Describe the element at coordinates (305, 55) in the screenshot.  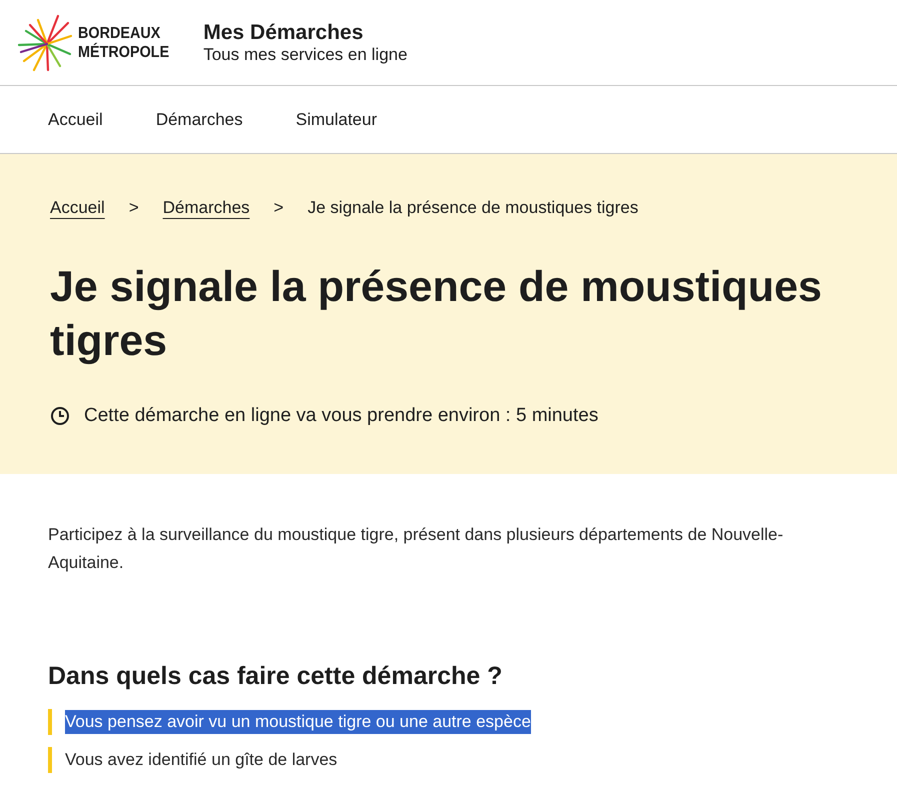
I see `site-subtitle: Tous mes services en ligne` at that location.